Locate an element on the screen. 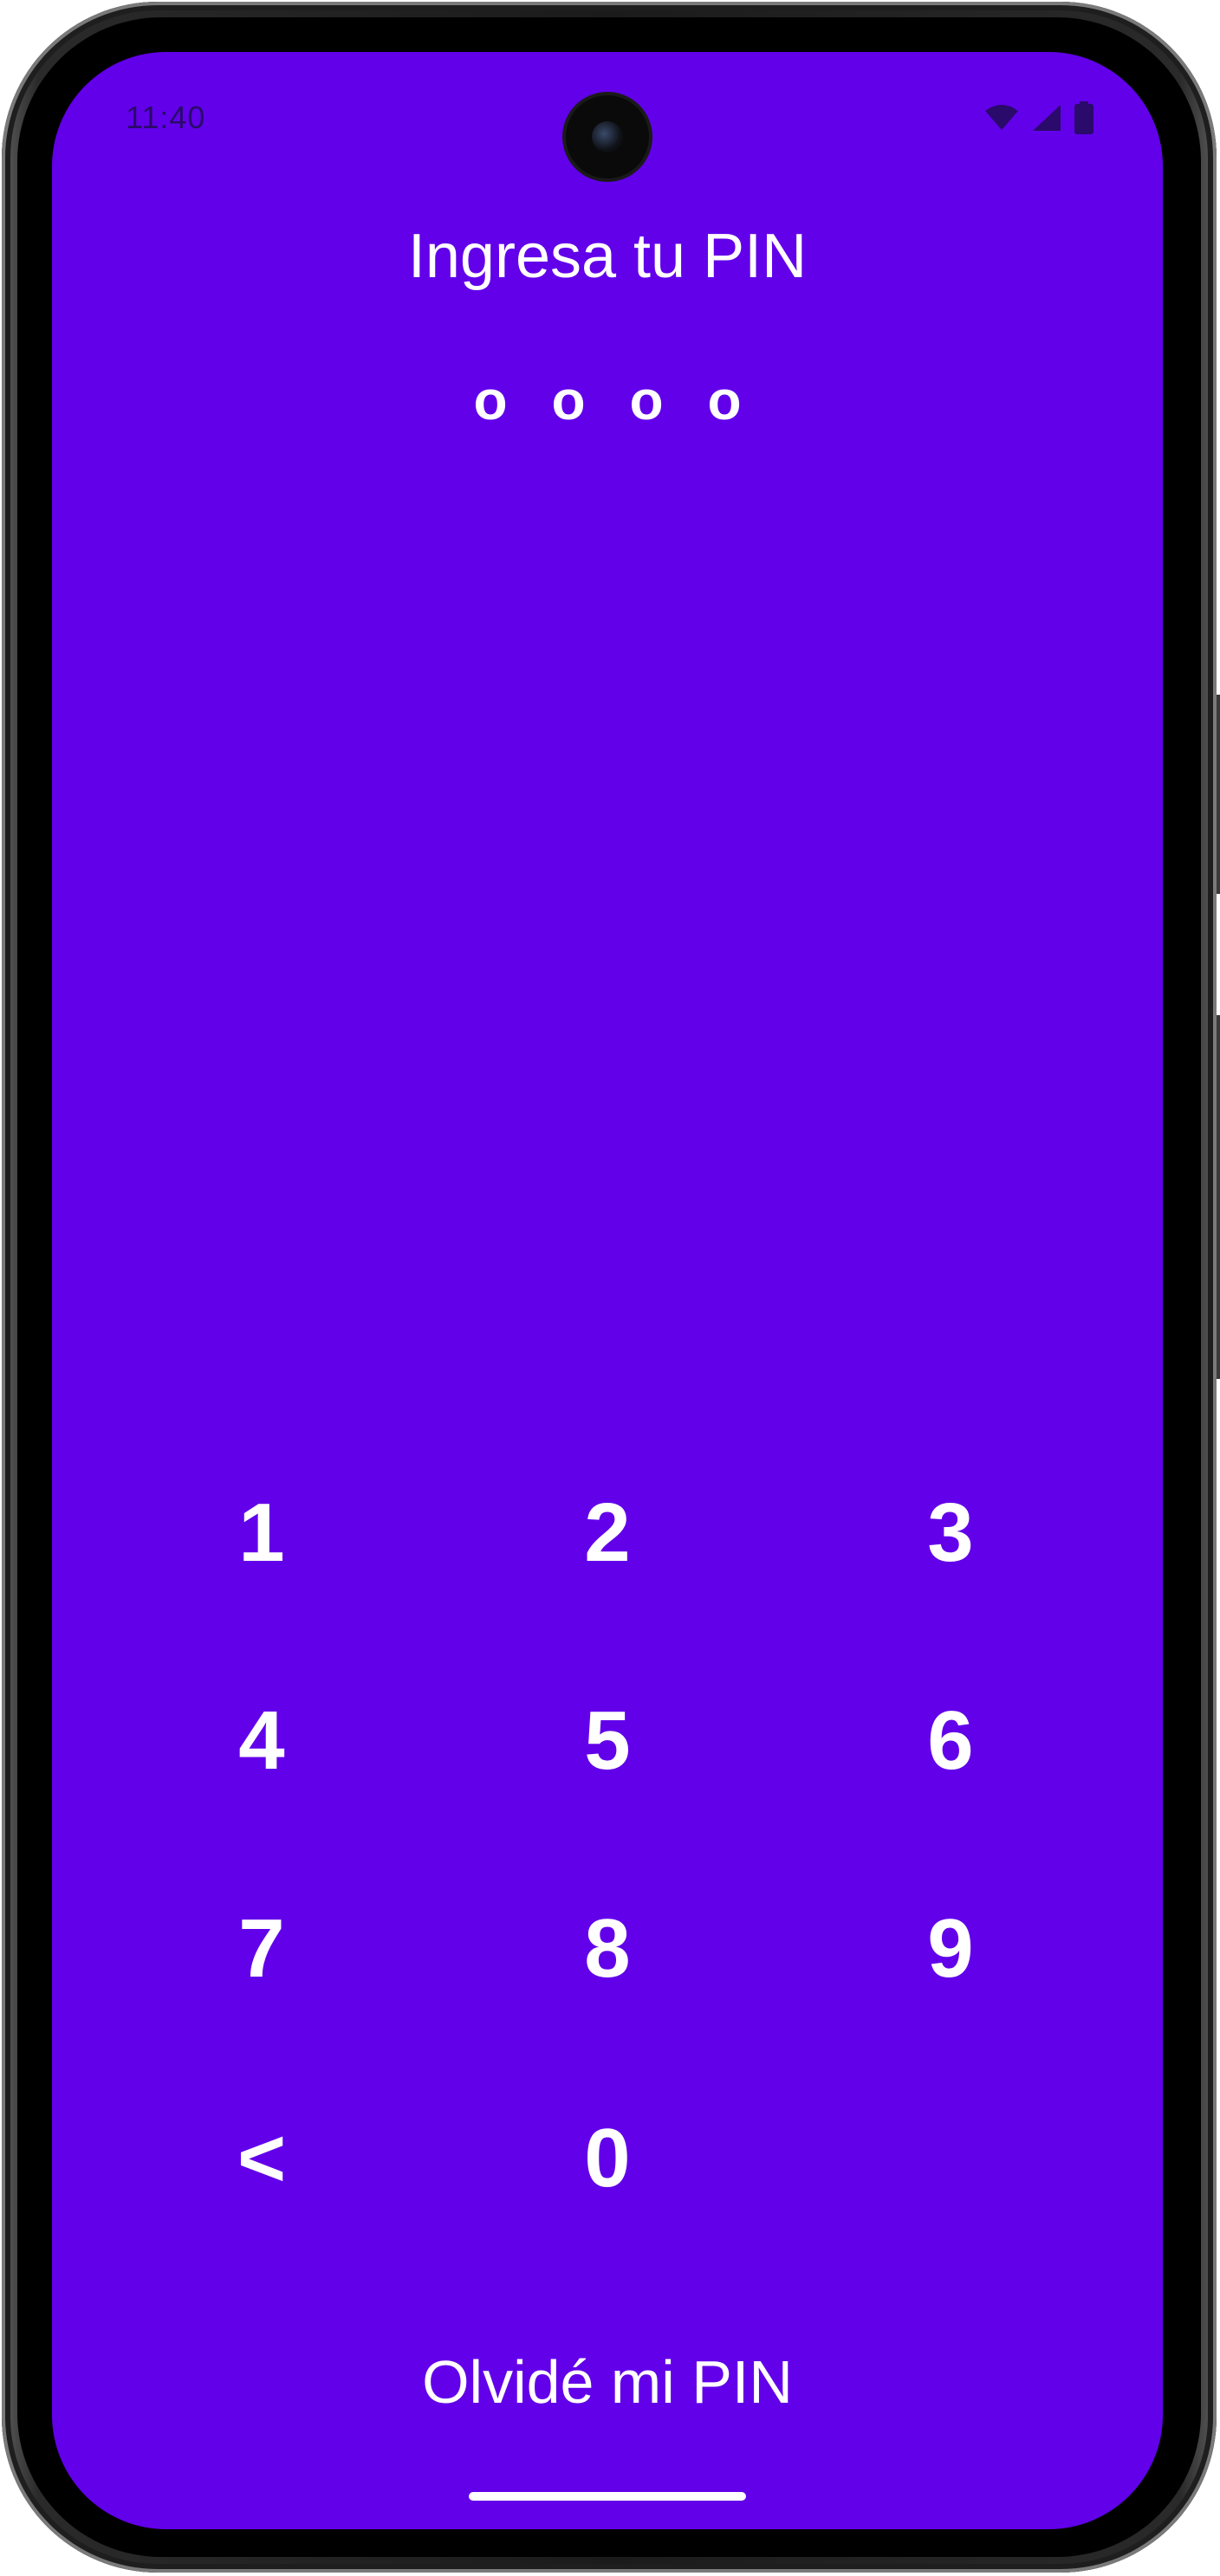 Image resolution: width=1220 pixels, height=2576 pixels. backspace-button: < is located at coordinates (261, 2158).